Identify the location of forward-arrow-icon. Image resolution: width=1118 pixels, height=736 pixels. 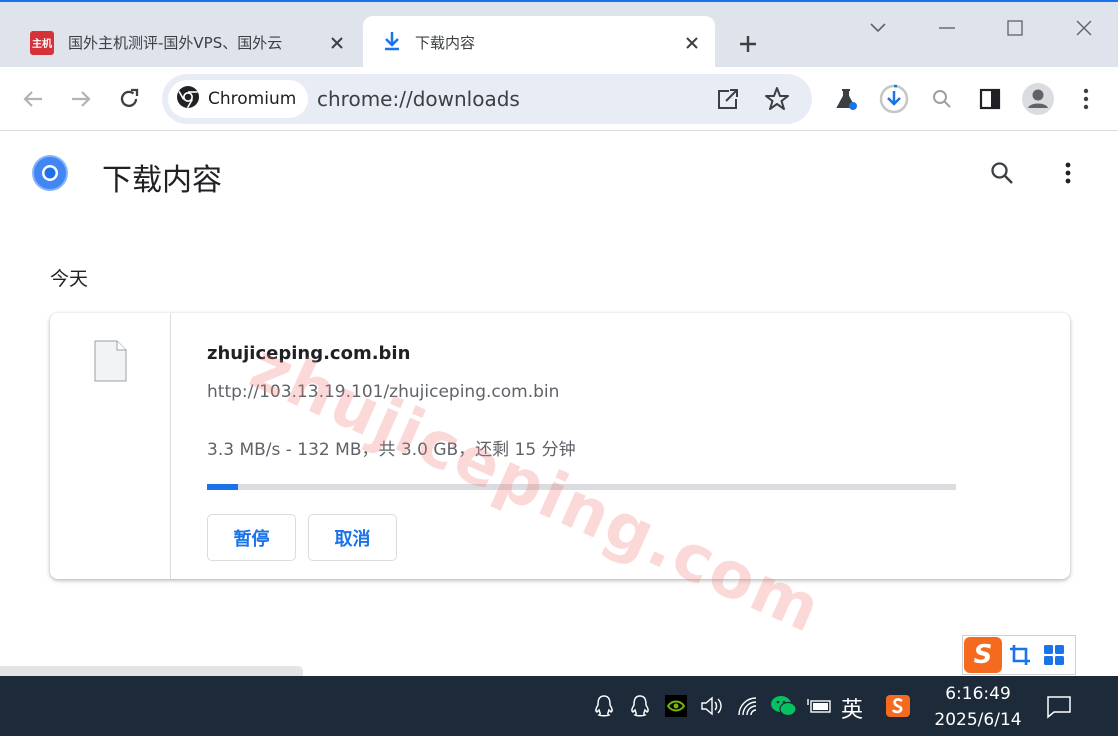
(81, 99).